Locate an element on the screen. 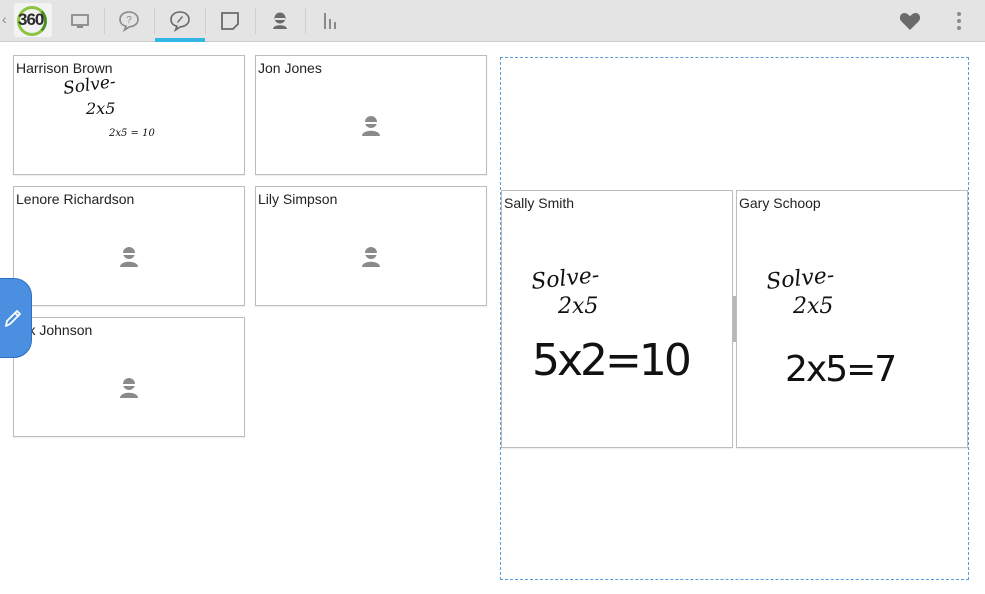 This screenshot has width=985, height=594. pen-tool-tab is located at coordinates (16, 318).